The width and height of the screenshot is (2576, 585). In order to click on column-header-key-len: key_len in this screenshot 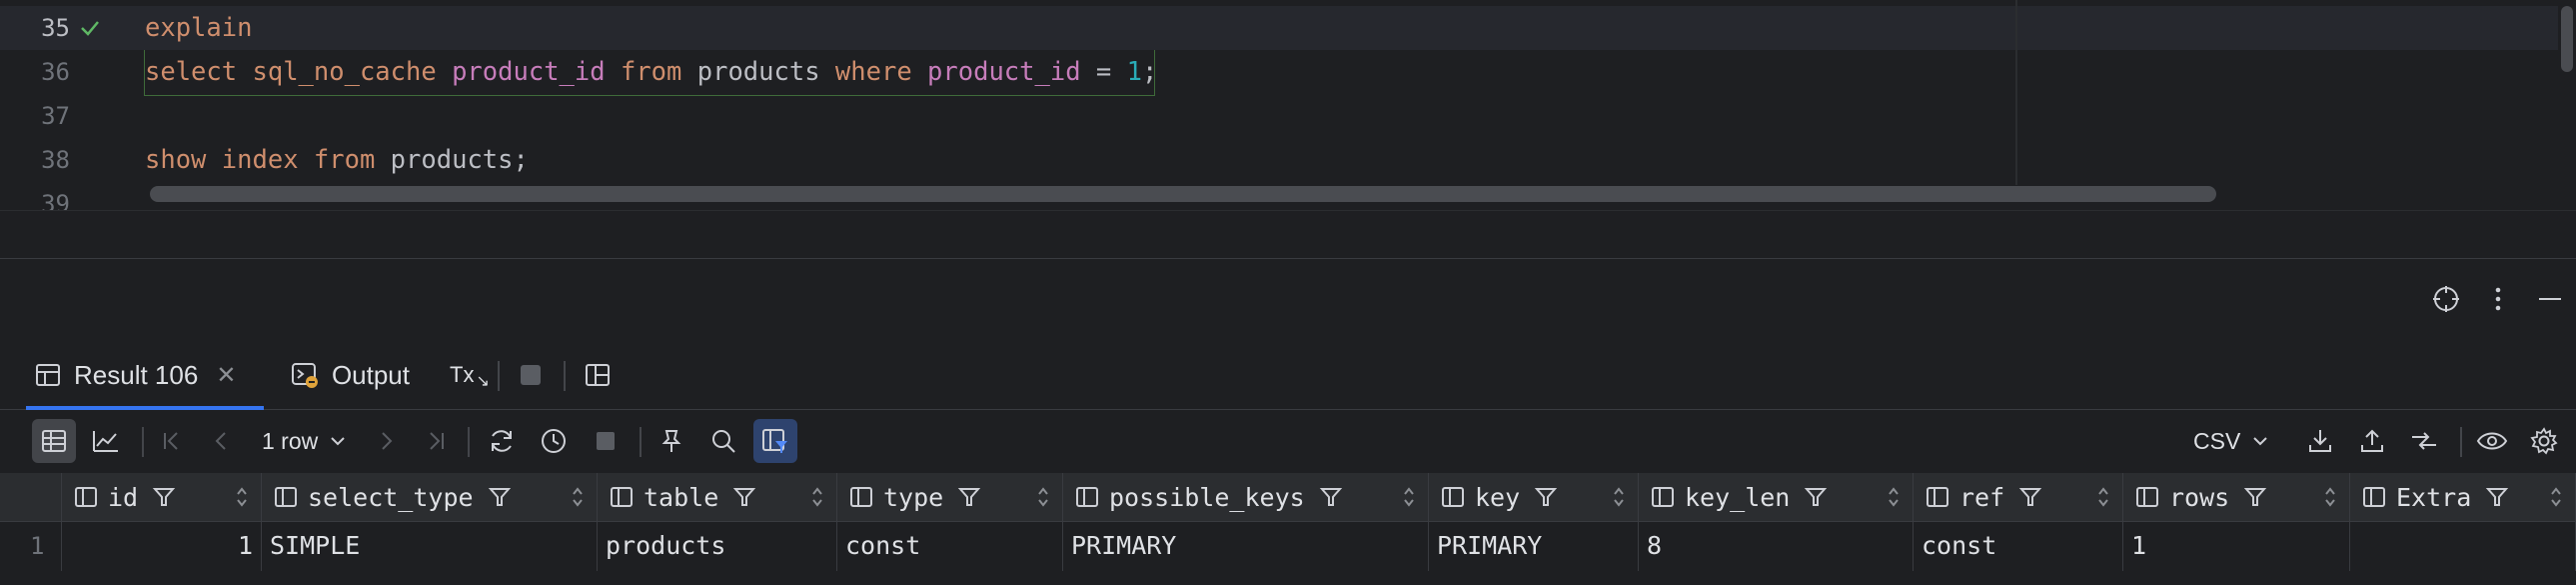, I will do `click(1776, 497)`.